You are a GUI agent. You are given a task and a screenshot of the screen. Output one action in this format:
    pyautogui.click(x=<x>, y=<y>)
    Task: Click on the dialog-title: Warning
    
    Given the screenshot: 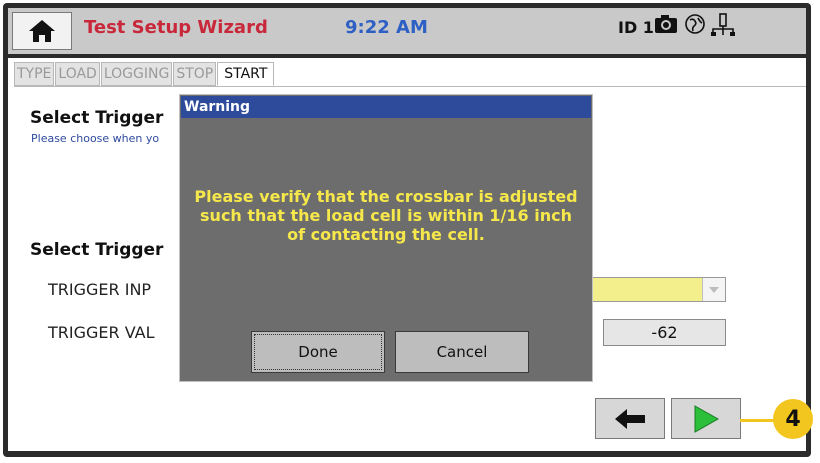 What is the action you would take?
    pyautogui.click(x=386, y=107)
    